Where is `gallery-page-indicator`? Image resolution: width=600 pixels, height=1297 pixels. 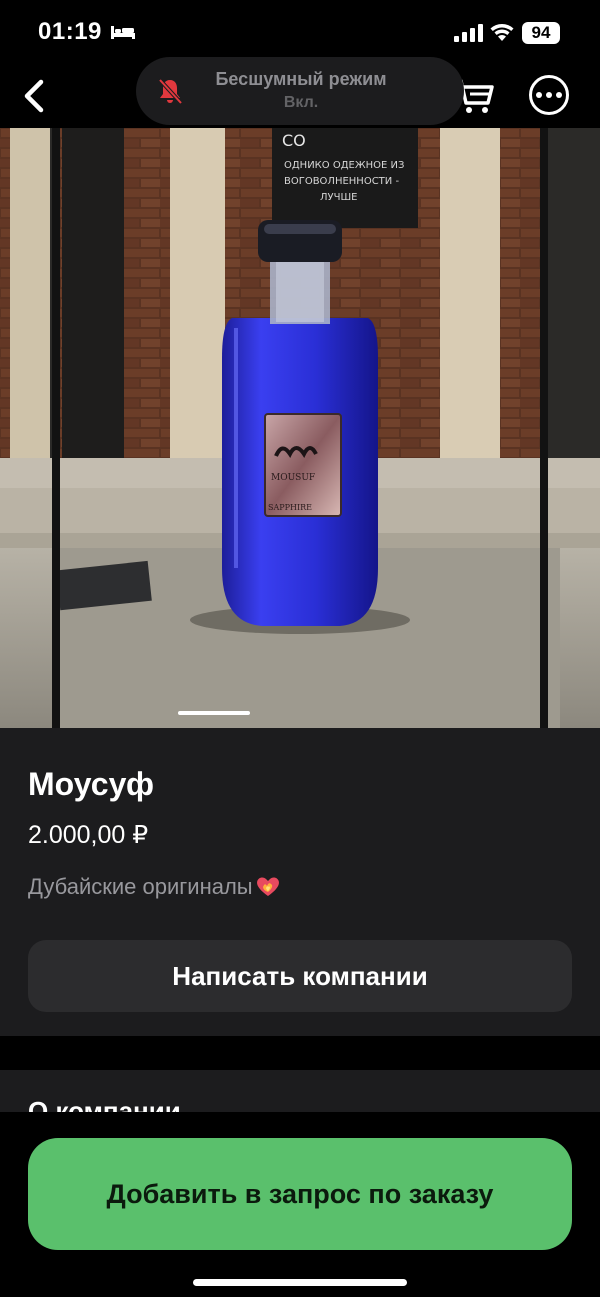
gallery-page-indicator is located at coordinates (214, 713).